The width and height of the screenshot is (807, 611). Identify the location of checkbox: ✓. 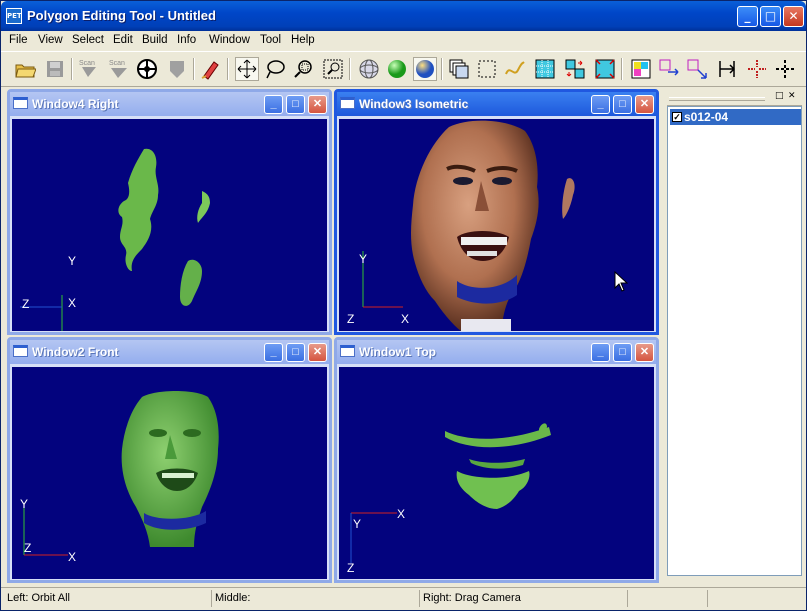
(677, 117).